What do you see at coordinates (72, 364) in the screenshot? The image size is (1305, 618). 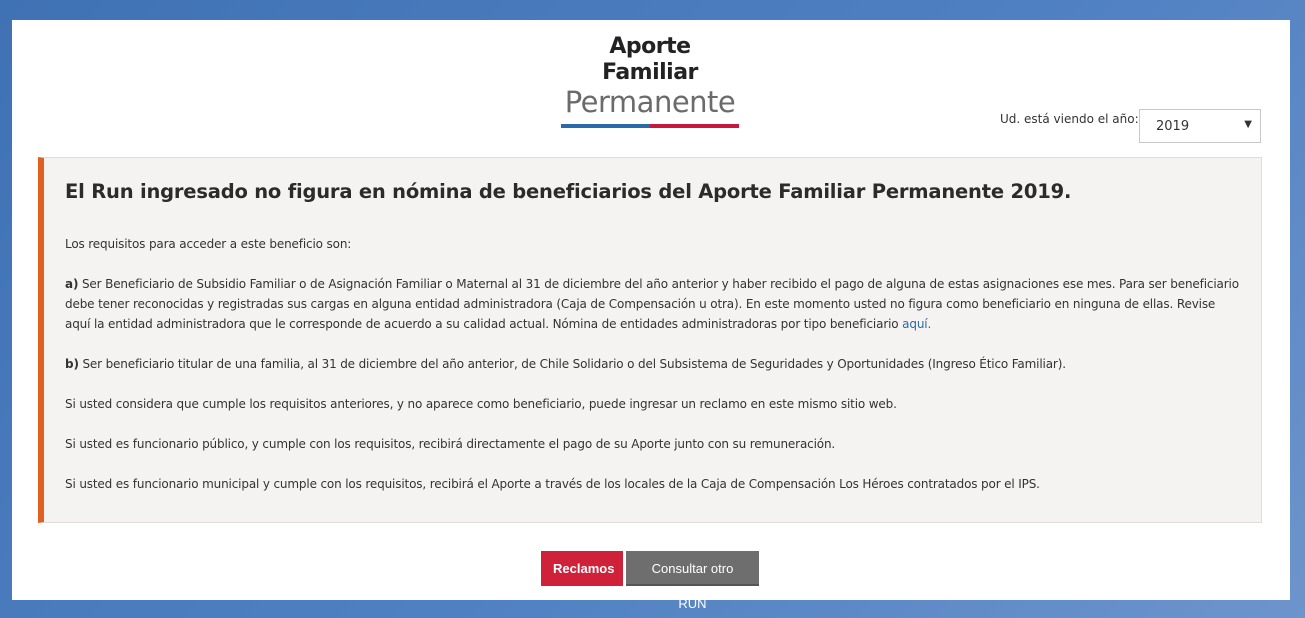 I see `requirement-b-label: b)` at bounding box center [72, 364].